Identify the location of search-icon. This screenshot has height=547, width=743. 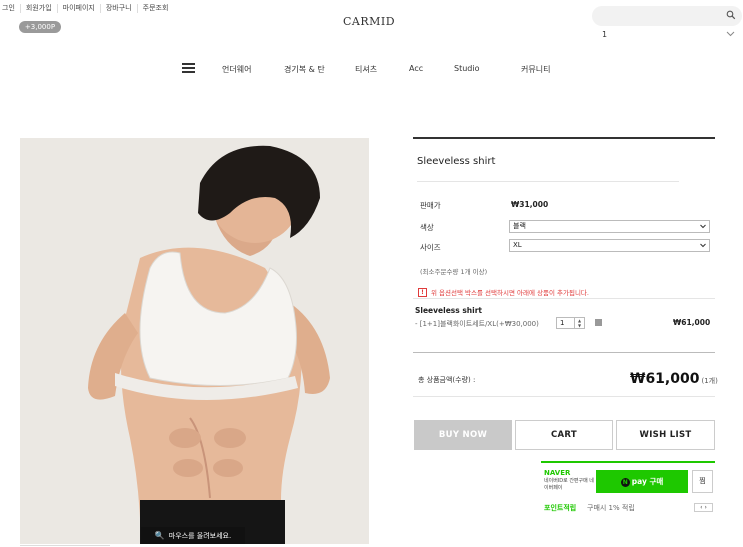
(731, 15).